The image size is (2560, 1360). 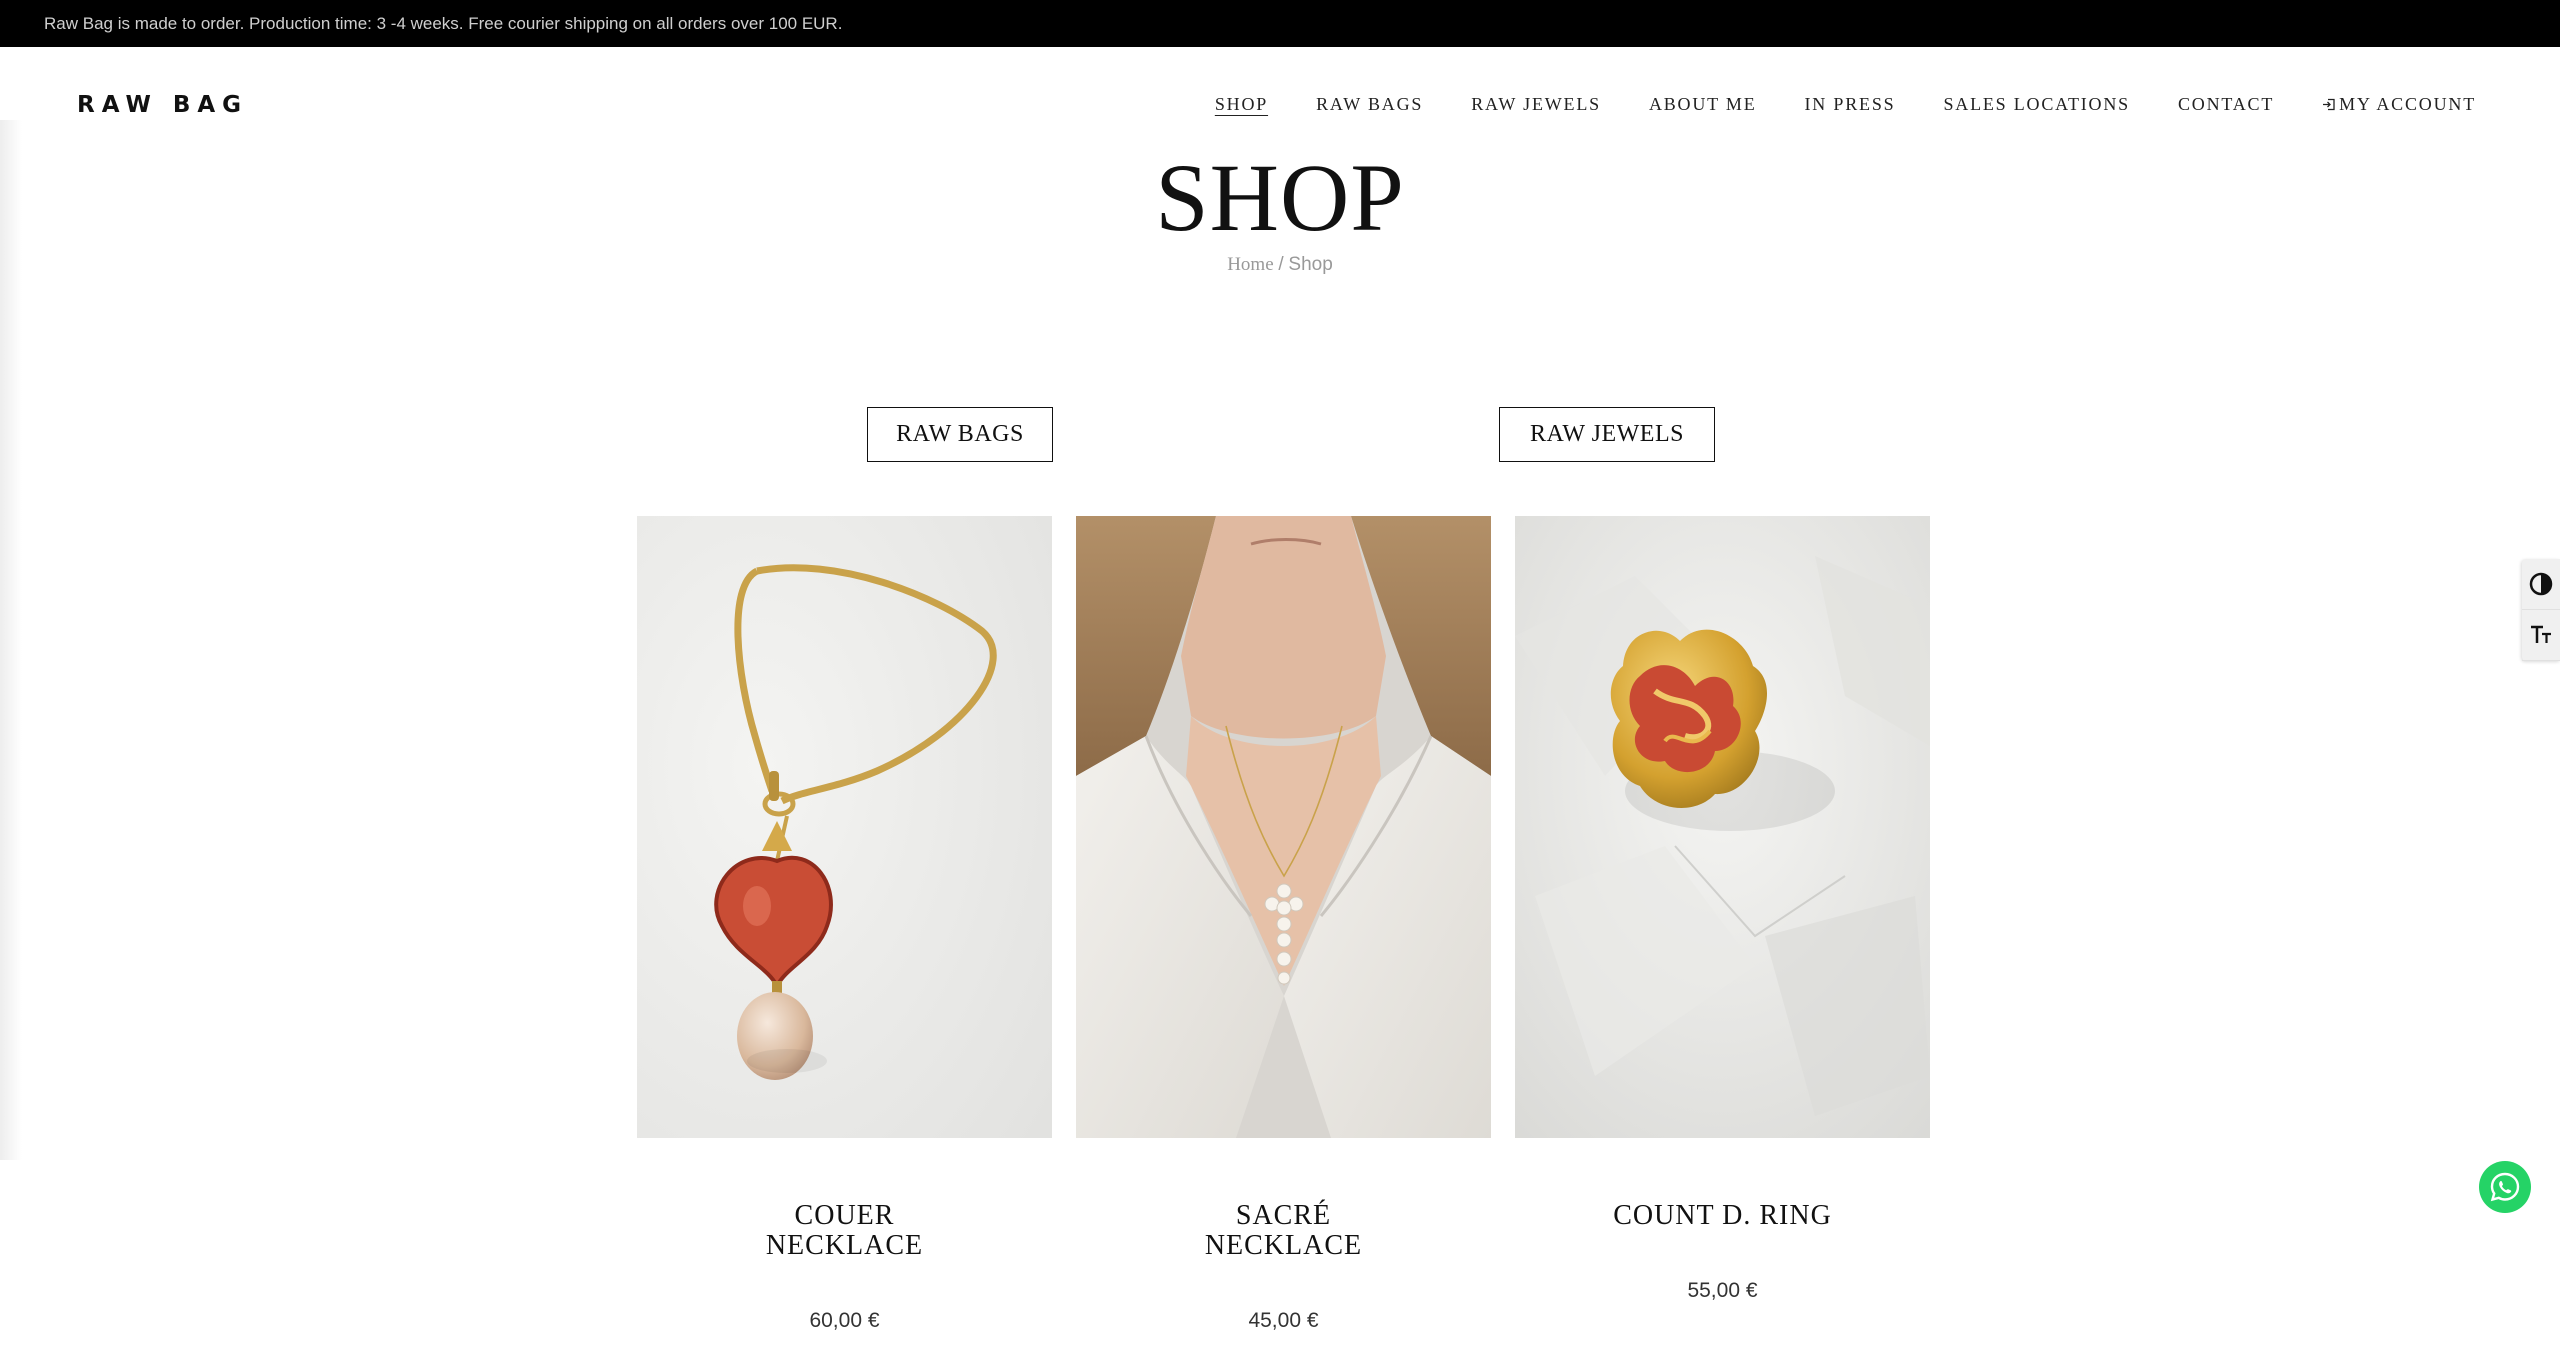 I want to click on product-card: COUNT D. RING 55,00 €, so click(x=1722, y=909).